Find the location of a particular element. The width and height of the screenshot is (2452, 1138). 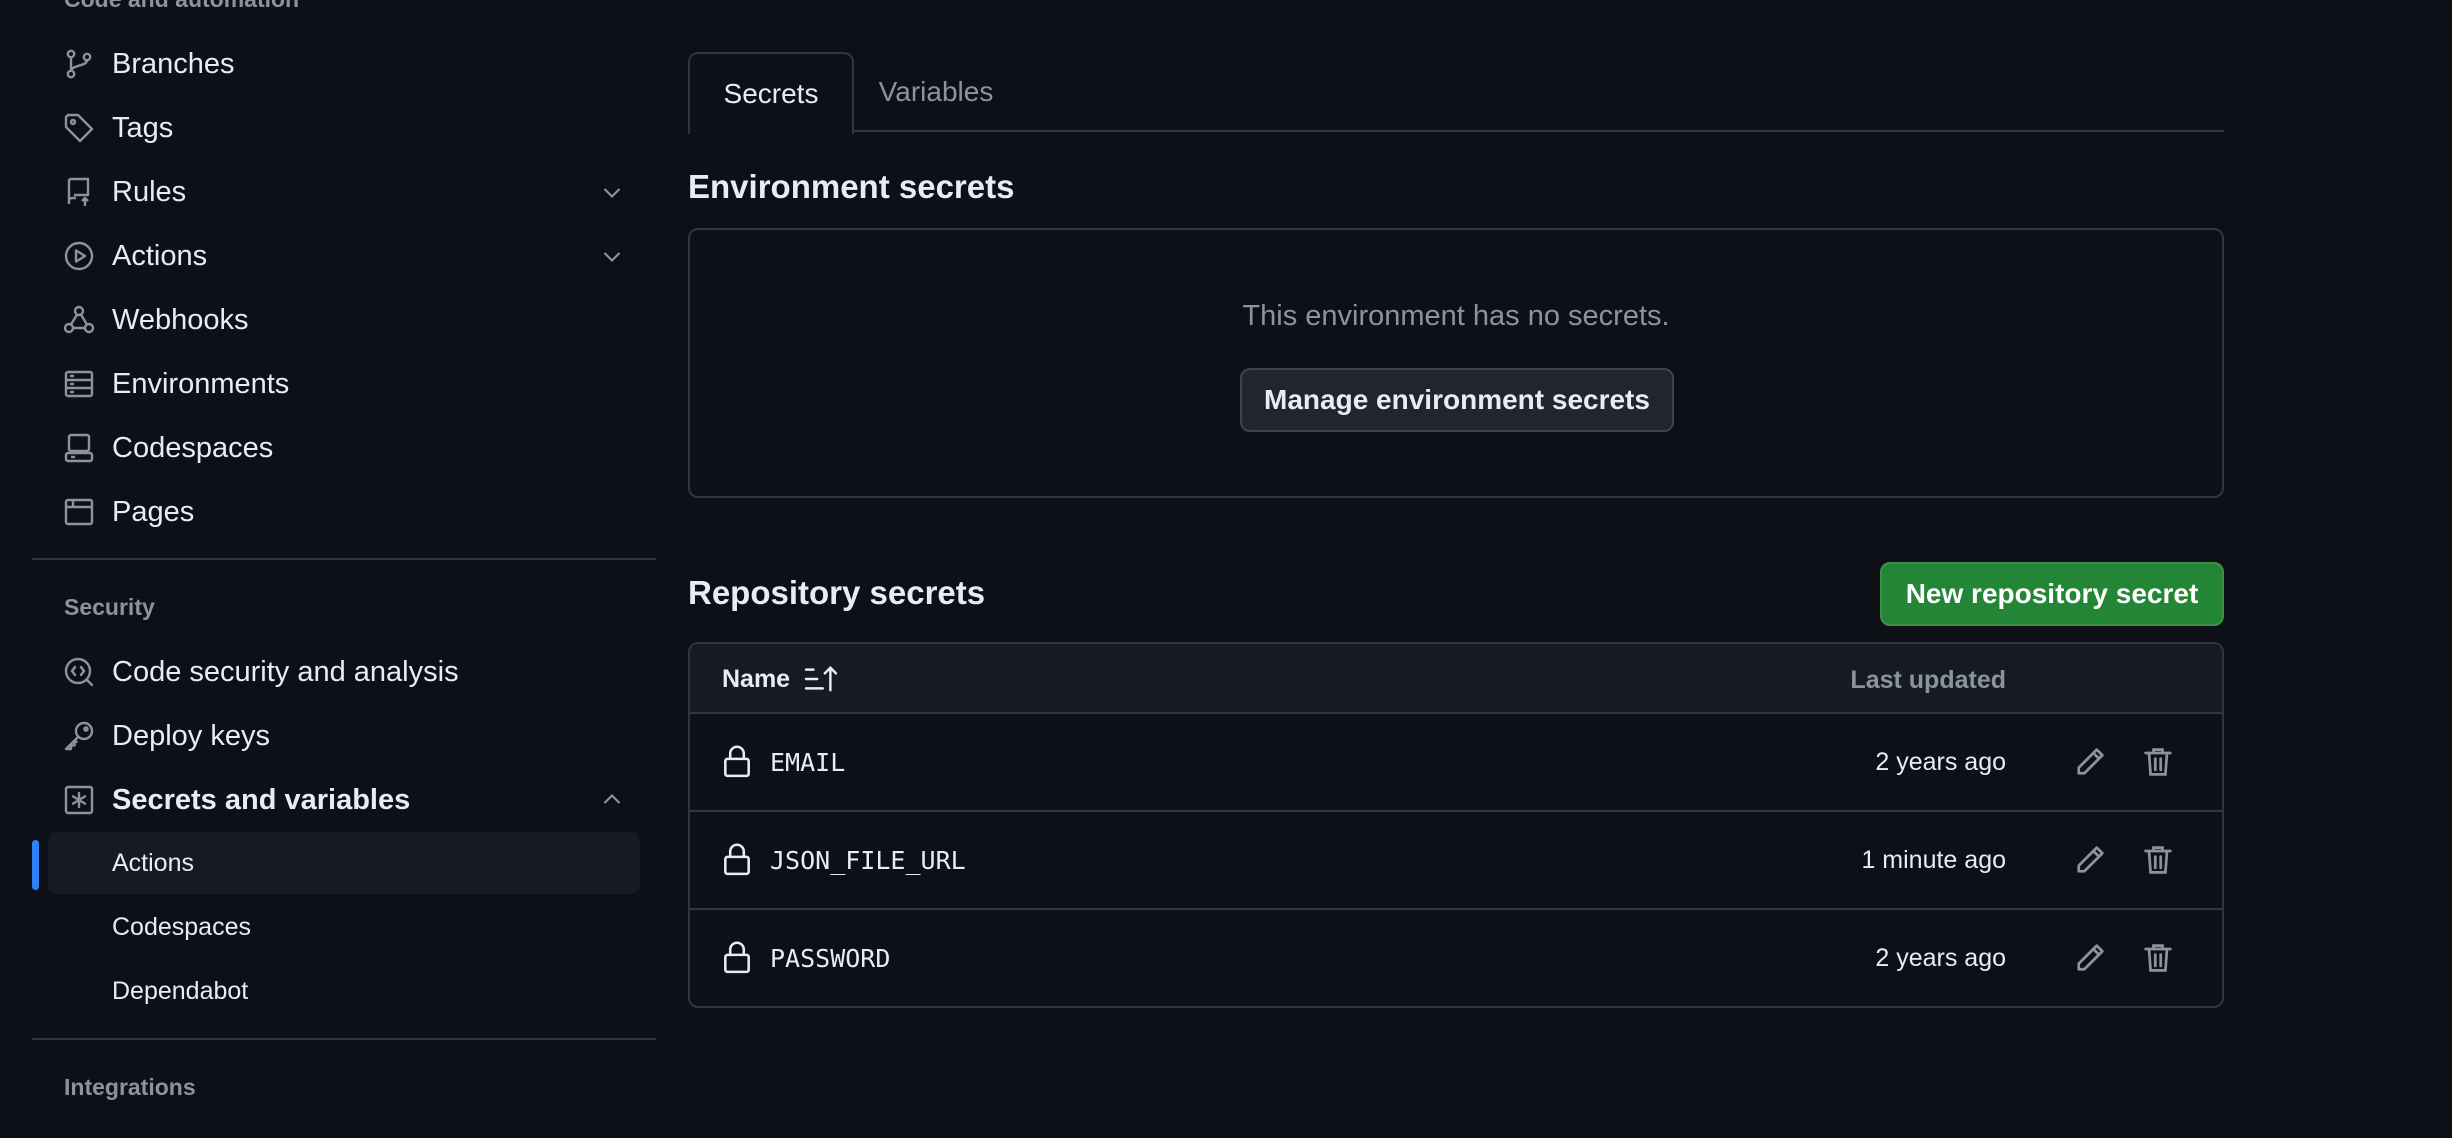

tab-bar: Secrets Variables is located at coordinates (1456, 93).